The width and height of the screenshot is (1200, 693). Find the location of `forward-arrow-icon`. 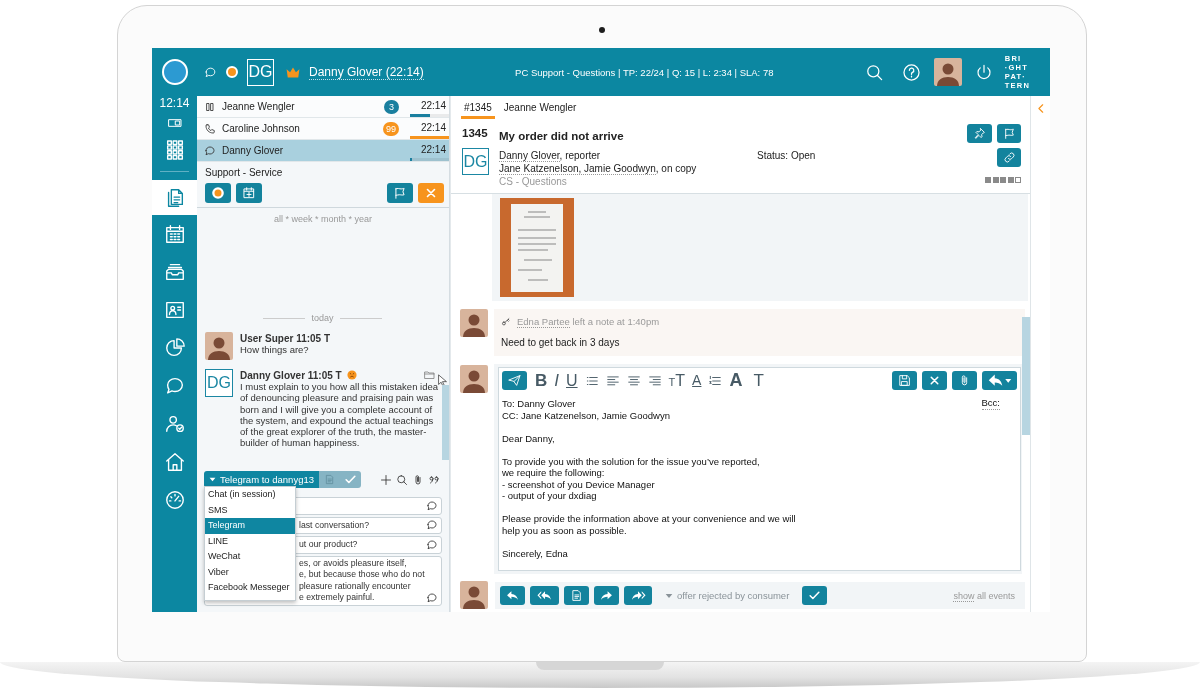

forward-arrow-icon is located at coordinates (606, 595).